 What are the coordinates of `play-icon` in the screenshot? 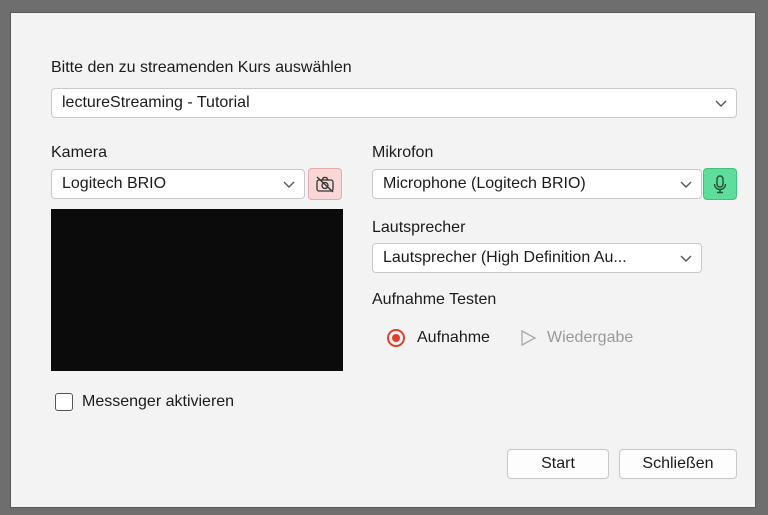 It's located at (529, 338).